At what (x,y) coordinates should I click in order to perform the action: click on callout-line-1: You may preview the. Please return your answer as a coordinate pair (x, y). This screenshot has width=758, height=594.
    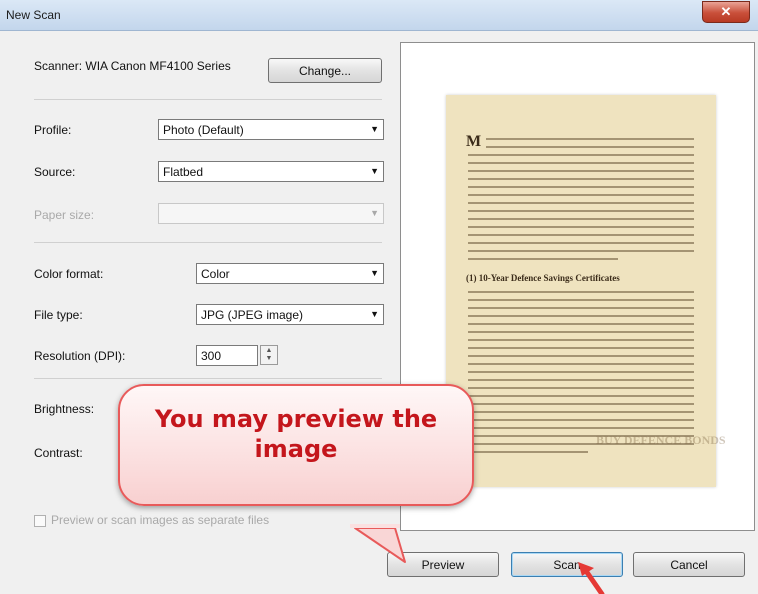
    Looking at the image, I should click on (296, 419).